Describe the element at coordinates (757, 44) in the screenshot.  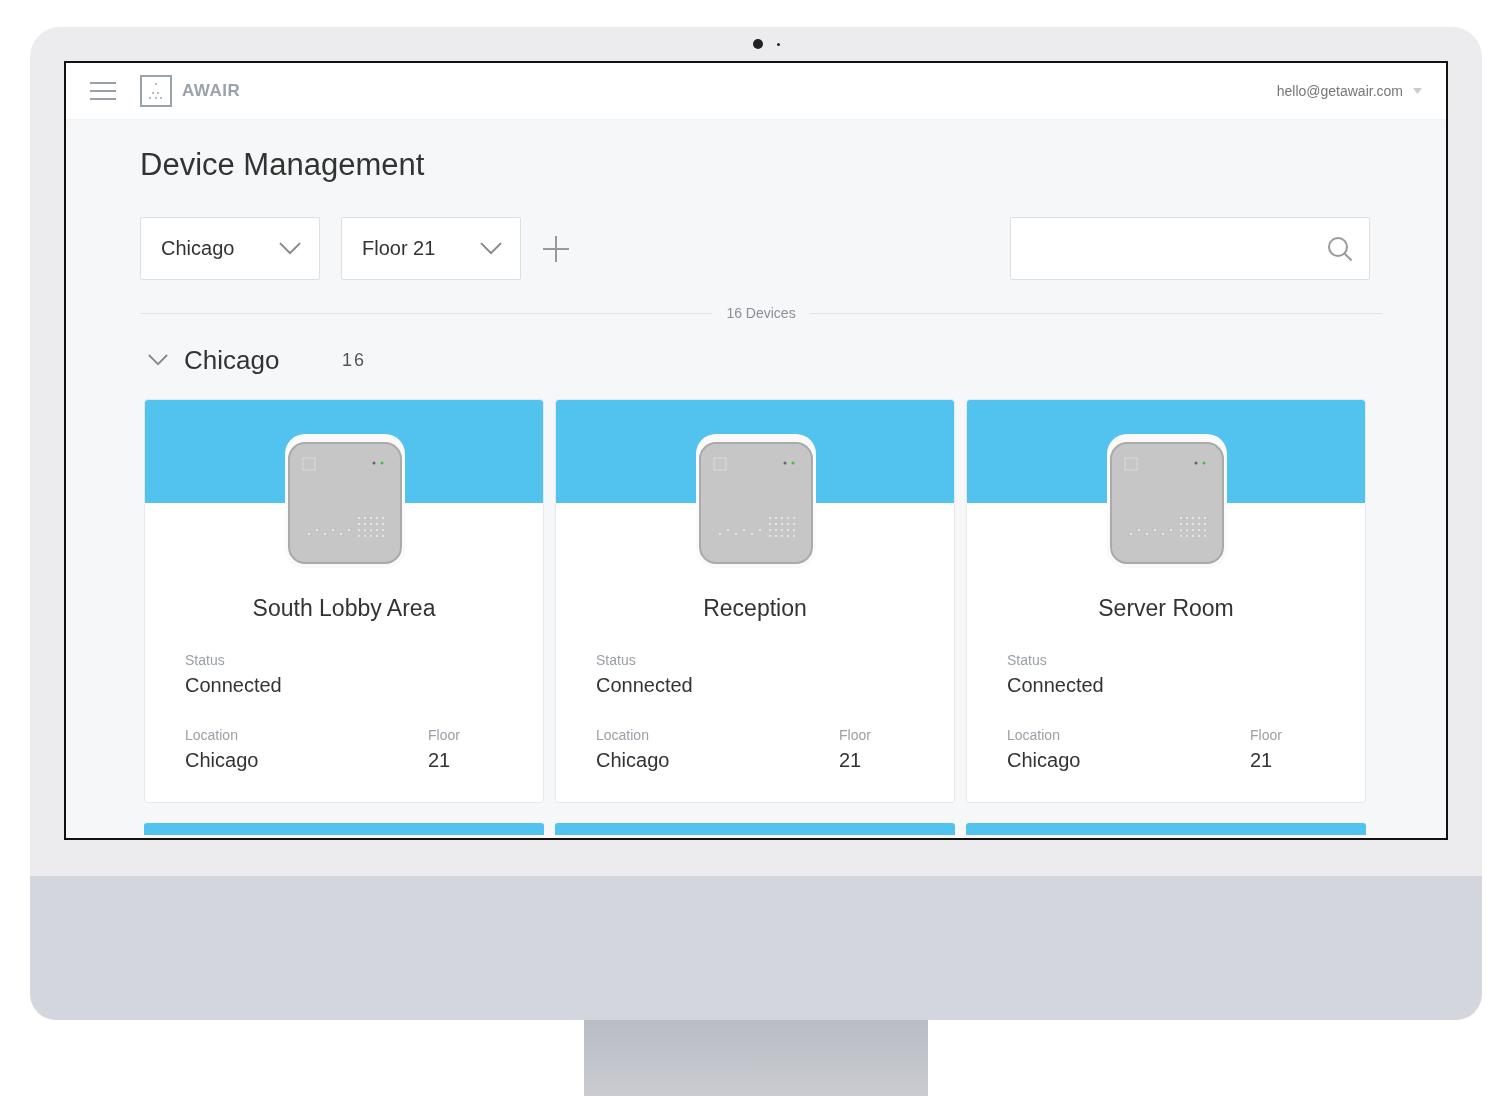
I see `camera-dot` at that location.